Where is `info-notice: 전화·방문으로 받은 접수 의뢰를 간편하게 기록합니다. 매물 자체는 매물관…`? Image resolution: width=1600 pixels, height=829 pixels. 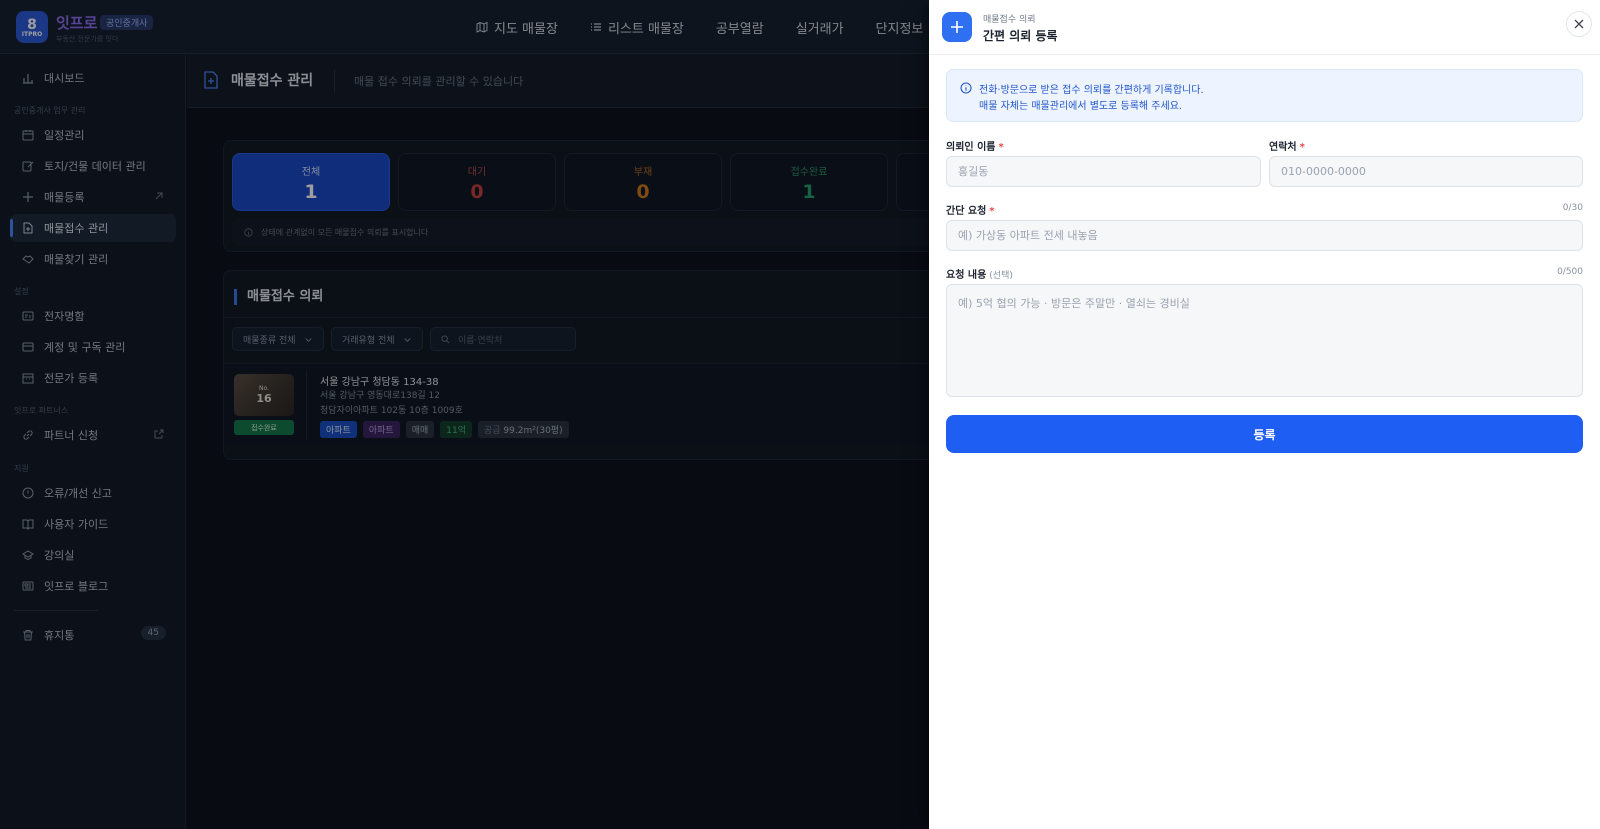 info-notice: 전화·방문으로 받은 접수 의뢰를 간편하게 기록합니다. 매물 자체는 매물관… is located at coordinates (1264, 95).